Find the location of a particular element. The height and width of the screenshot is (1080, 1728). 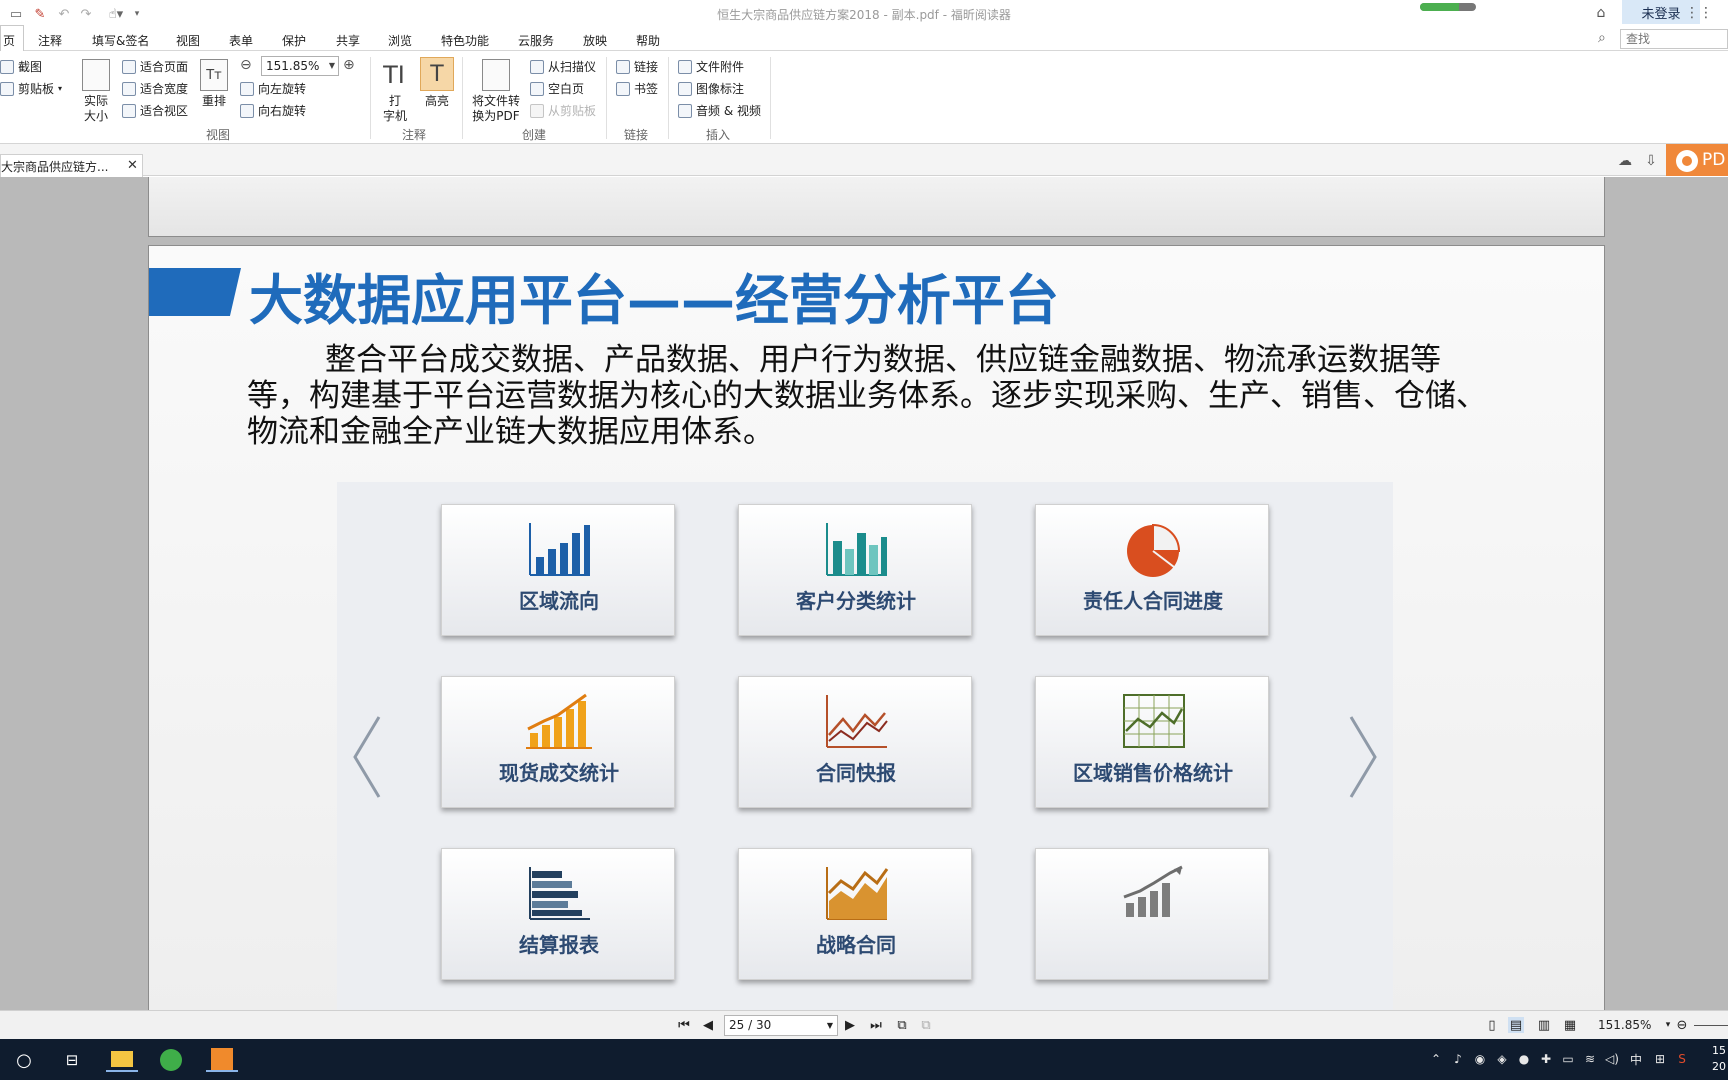

file-attachment-button: 文件附件 is located at coordinates (711, 66).